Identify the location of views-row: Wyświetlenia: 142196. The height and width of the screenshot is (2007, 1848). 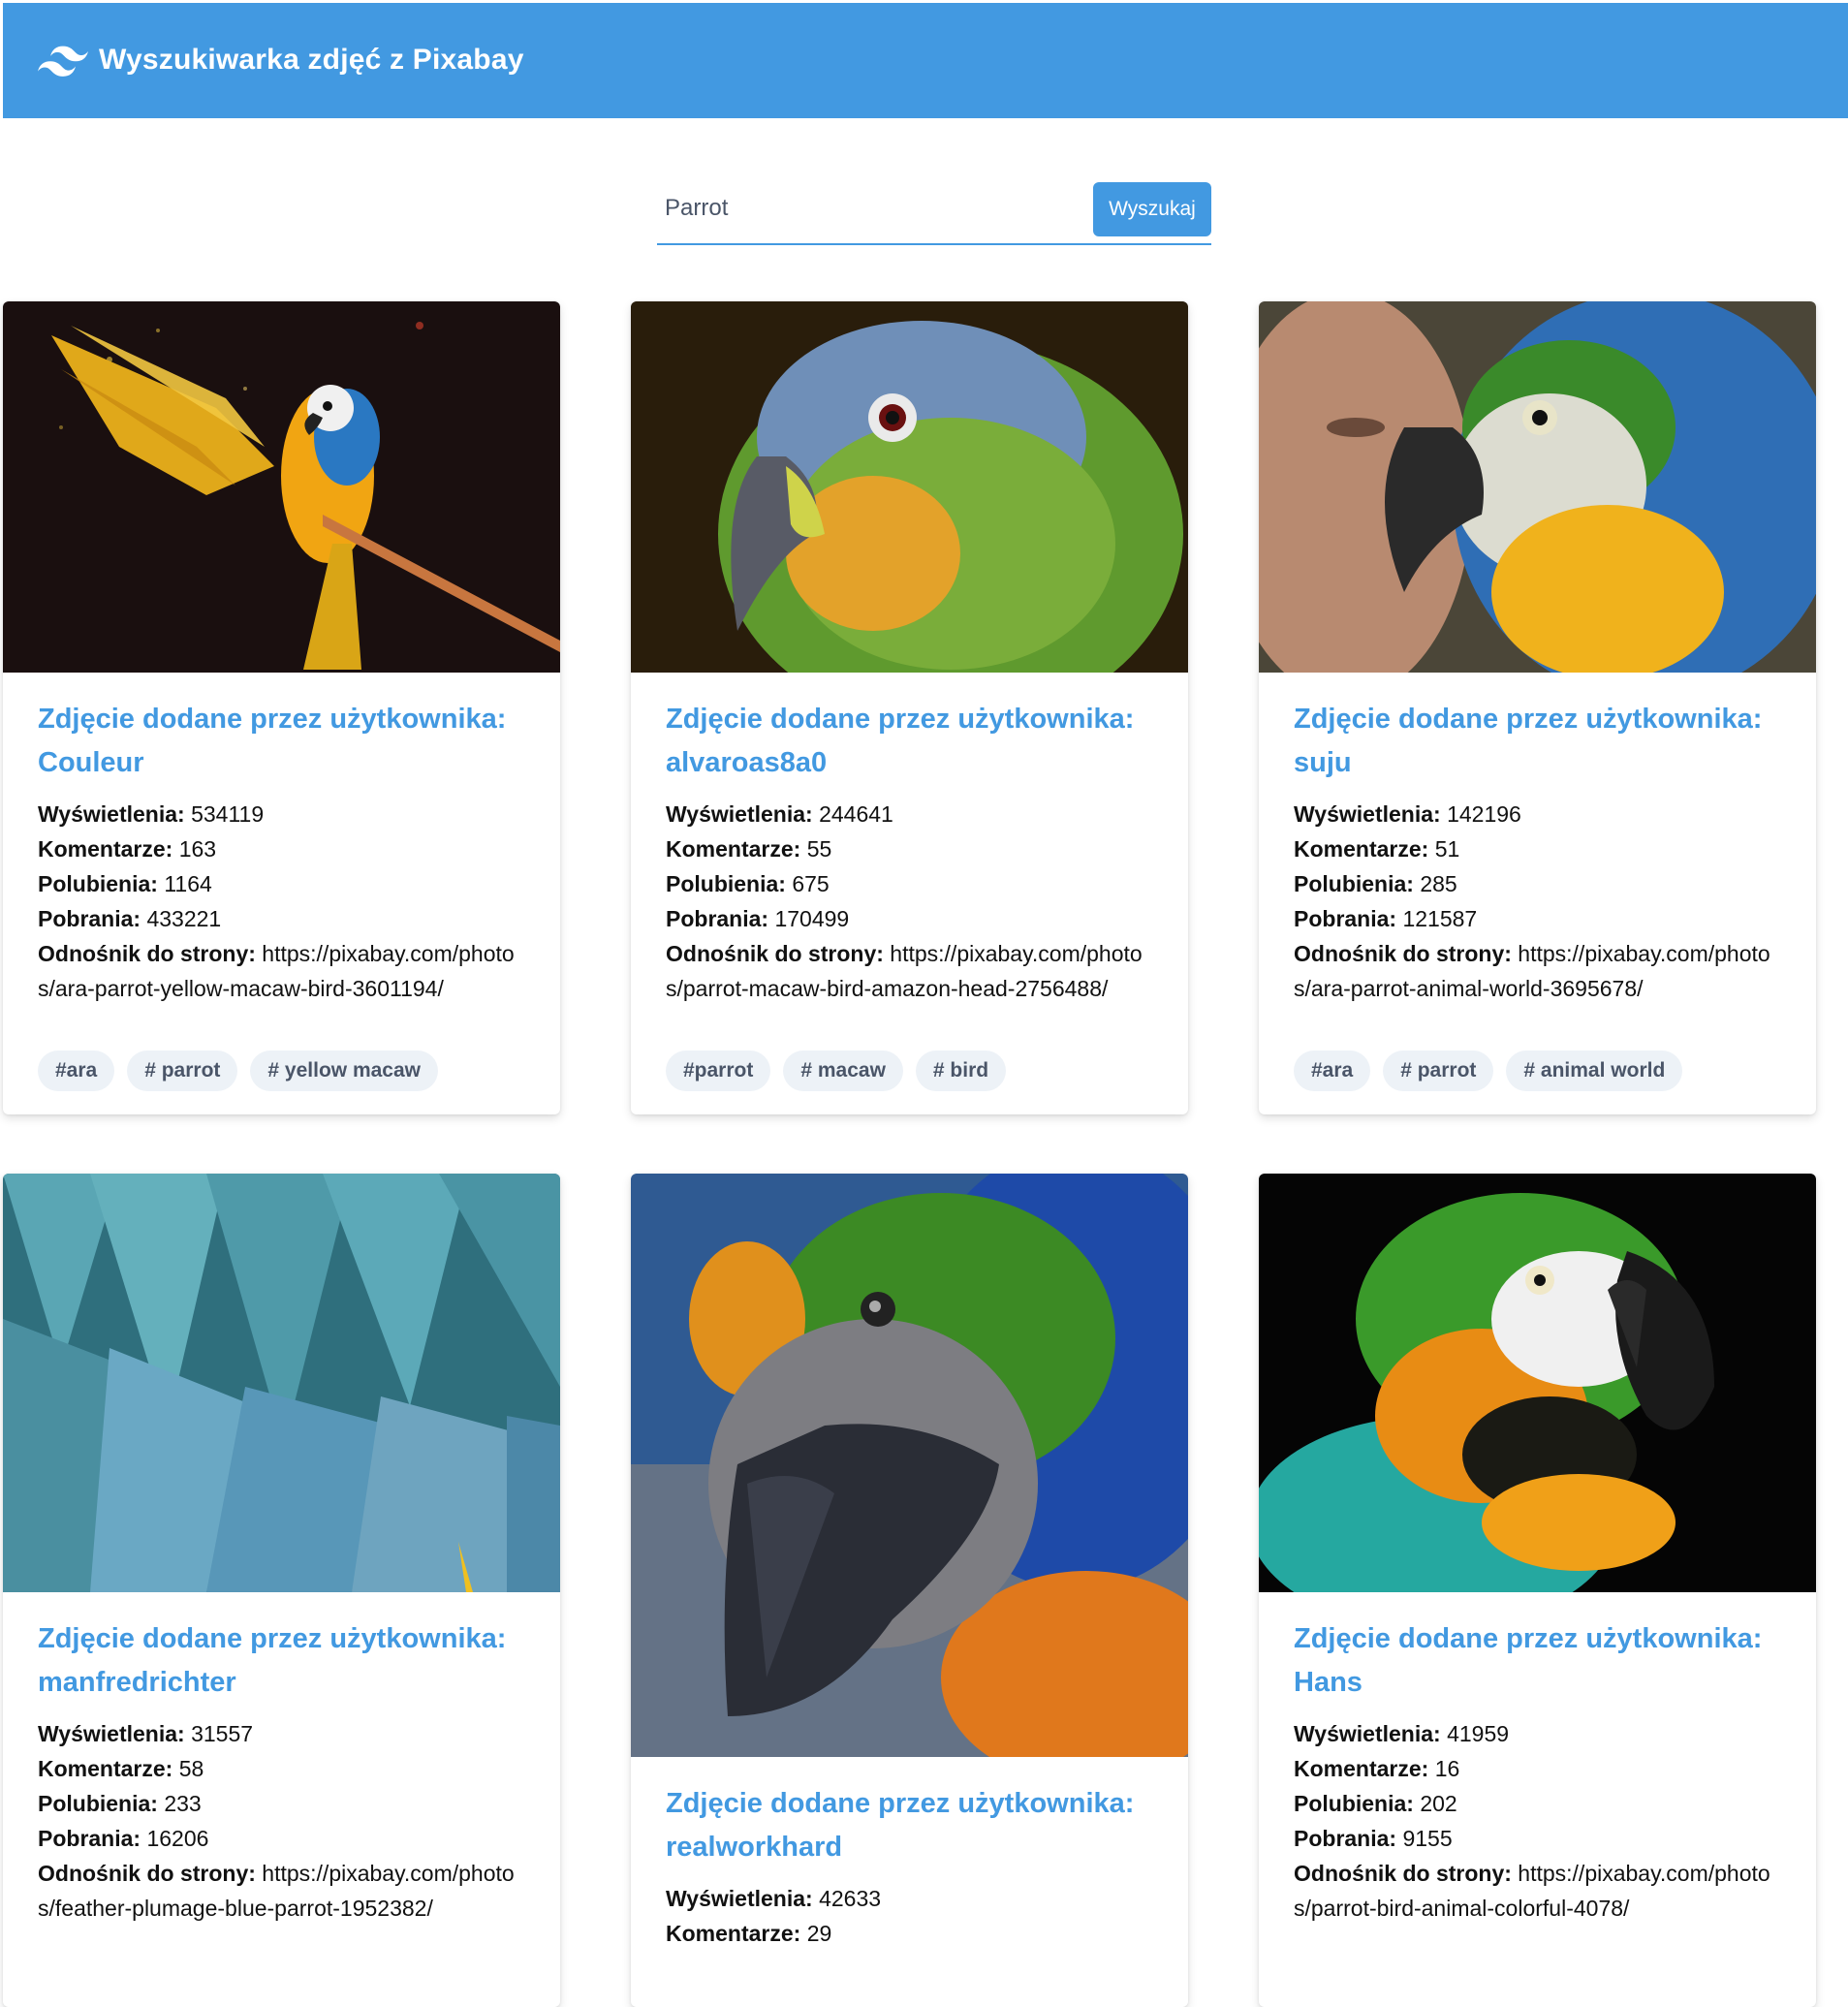
(1537, 814).